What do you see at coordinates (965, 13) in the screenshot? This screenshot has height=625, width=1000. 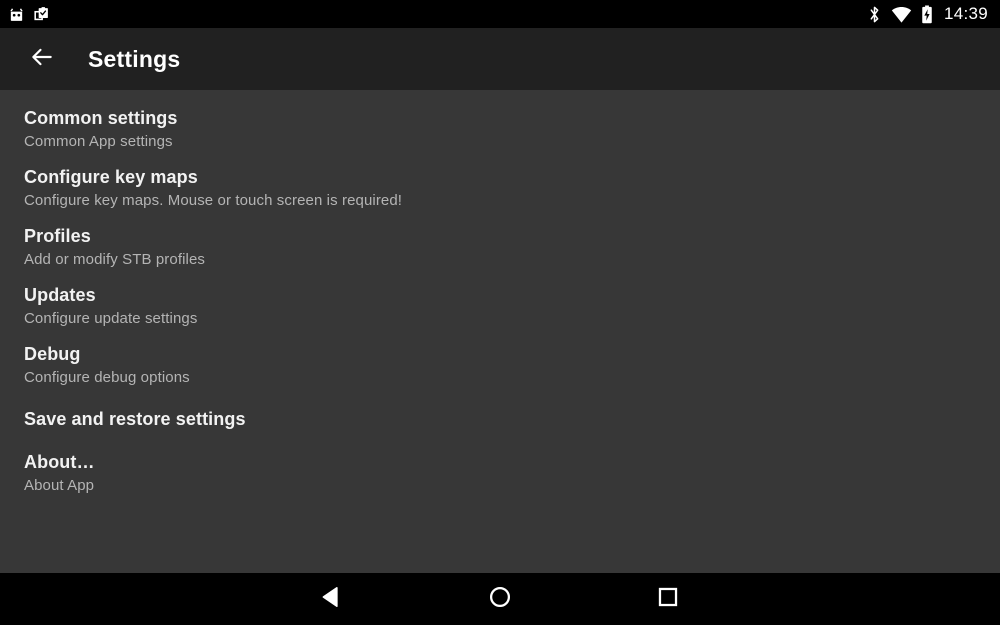 I see `status-bar-clock: 14:39` at bounding box center [965, 13].